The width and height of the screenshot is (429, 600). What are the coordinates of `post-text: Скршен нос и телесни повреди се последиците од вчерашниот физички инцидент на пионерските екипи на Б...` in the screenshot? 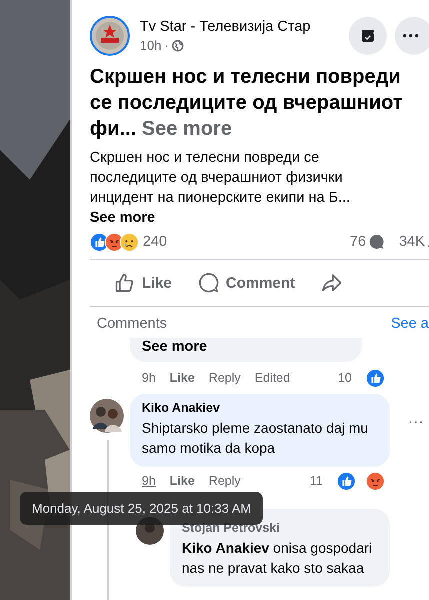 It's located at (221, 178).